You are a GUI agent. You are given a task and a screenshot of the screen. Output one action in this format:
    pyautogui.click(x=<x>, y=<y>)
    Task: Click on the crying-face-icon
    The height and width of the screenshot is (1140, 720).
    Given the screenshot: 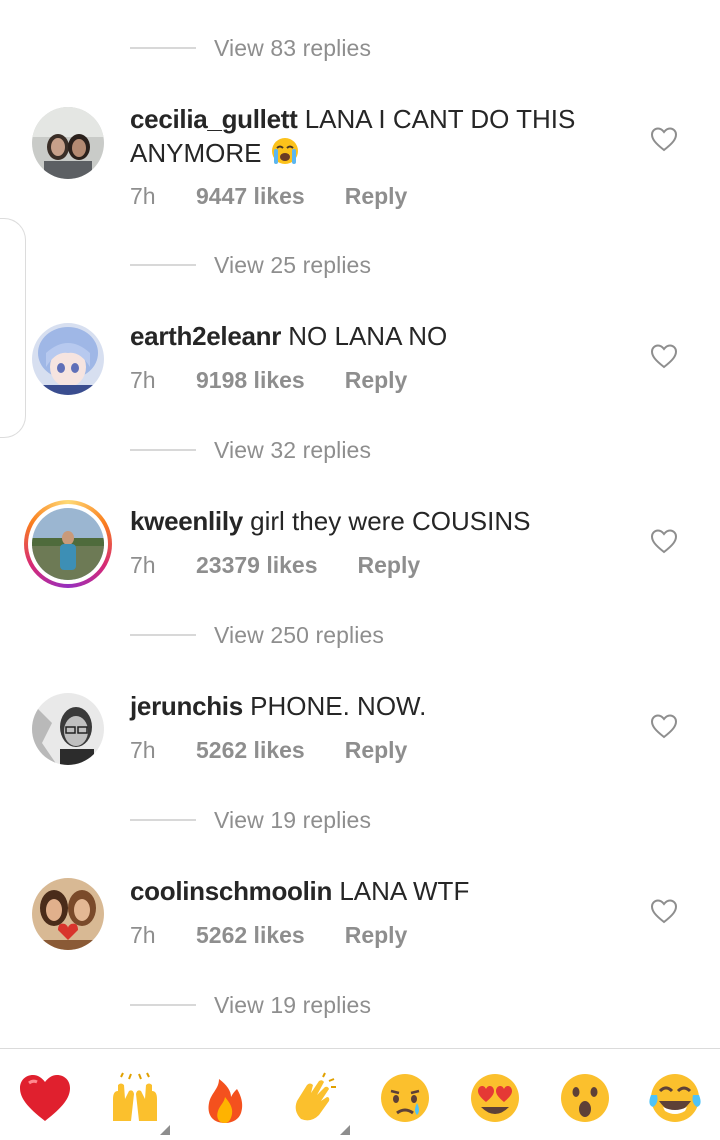 What is the action you would take?
    pyautogui.click(x=405, y=1098)
    